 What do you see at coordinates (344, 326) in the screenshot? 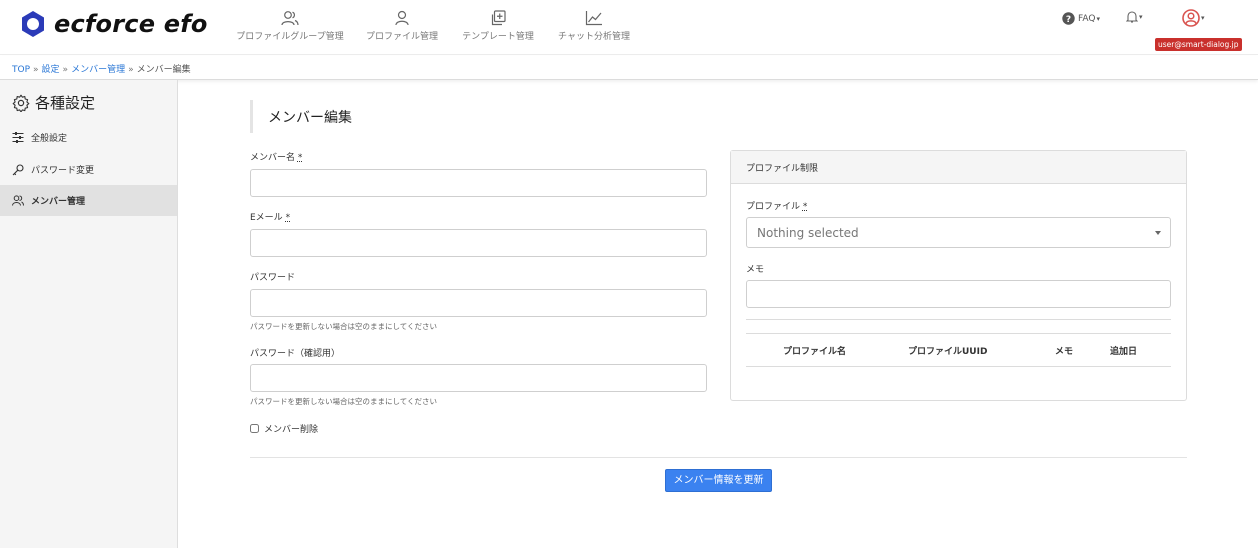
I see `password-help-text: パスワードを更新しない場合は空のままにしてください` at bounding box center [344, 326].